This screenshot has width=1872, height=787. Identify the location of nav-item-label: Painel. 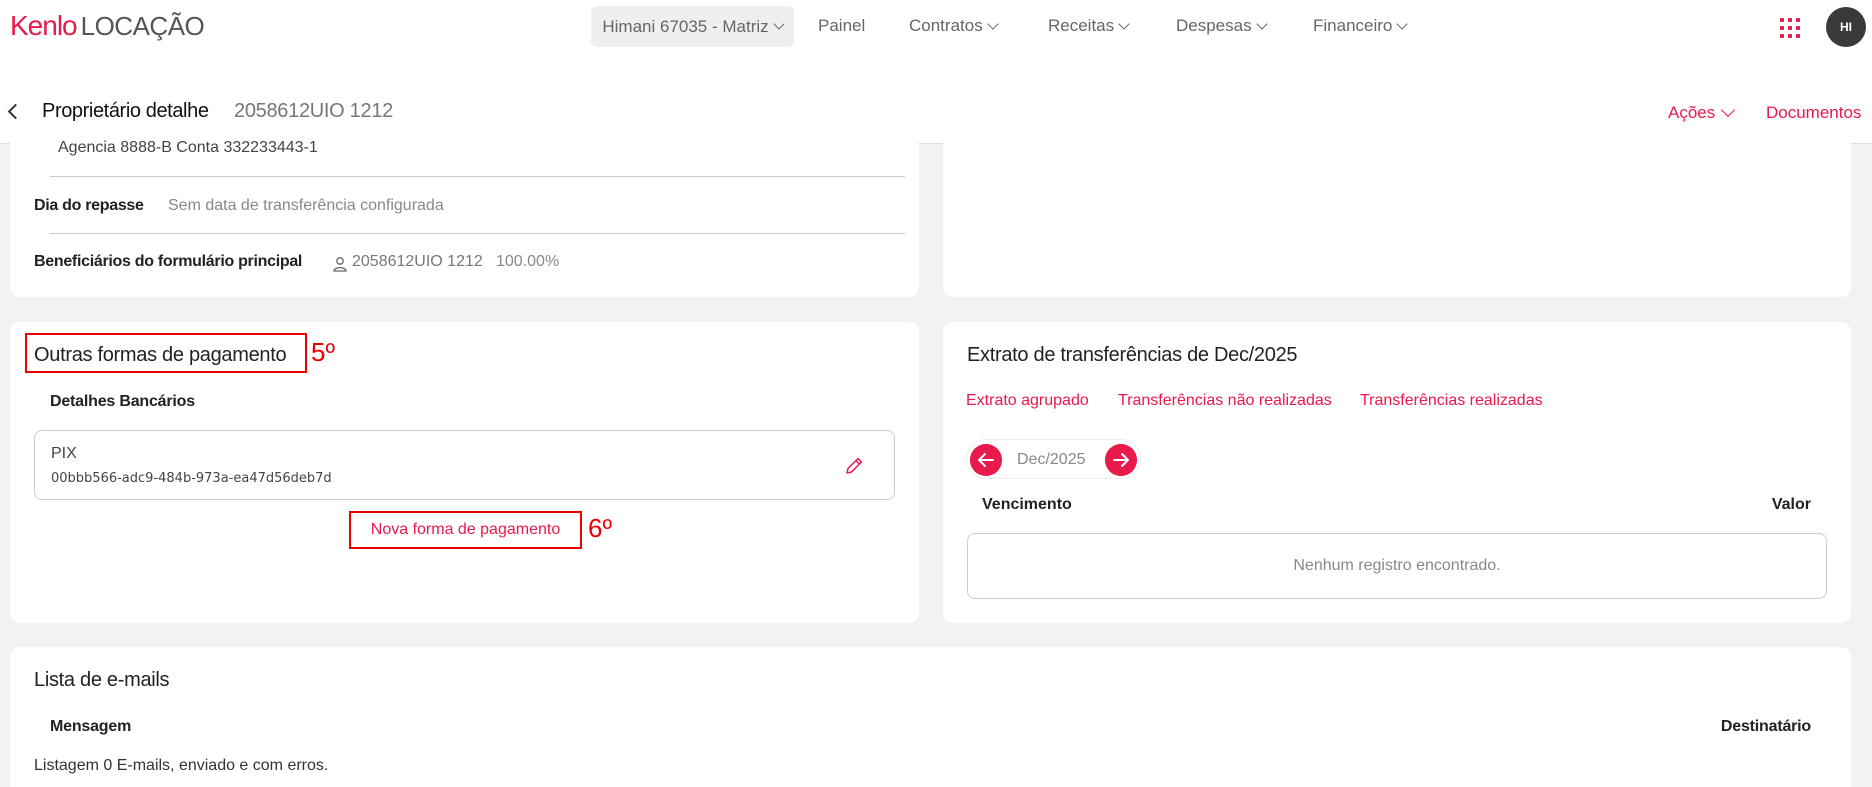
(842, 25).